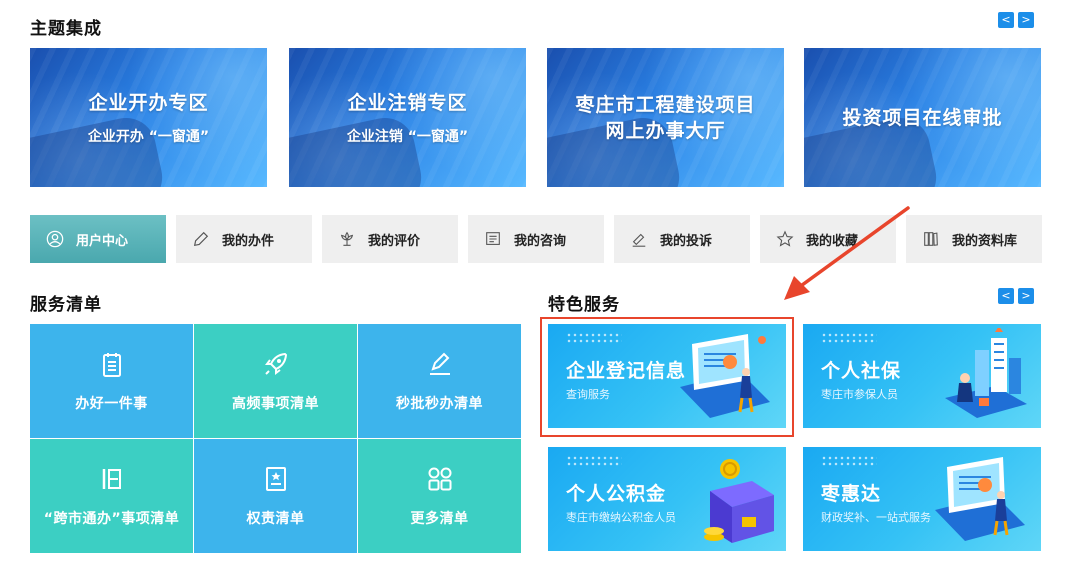 This screenshot has height=574, width=1080. I want to click on rocket-icon, so click(275, 363).